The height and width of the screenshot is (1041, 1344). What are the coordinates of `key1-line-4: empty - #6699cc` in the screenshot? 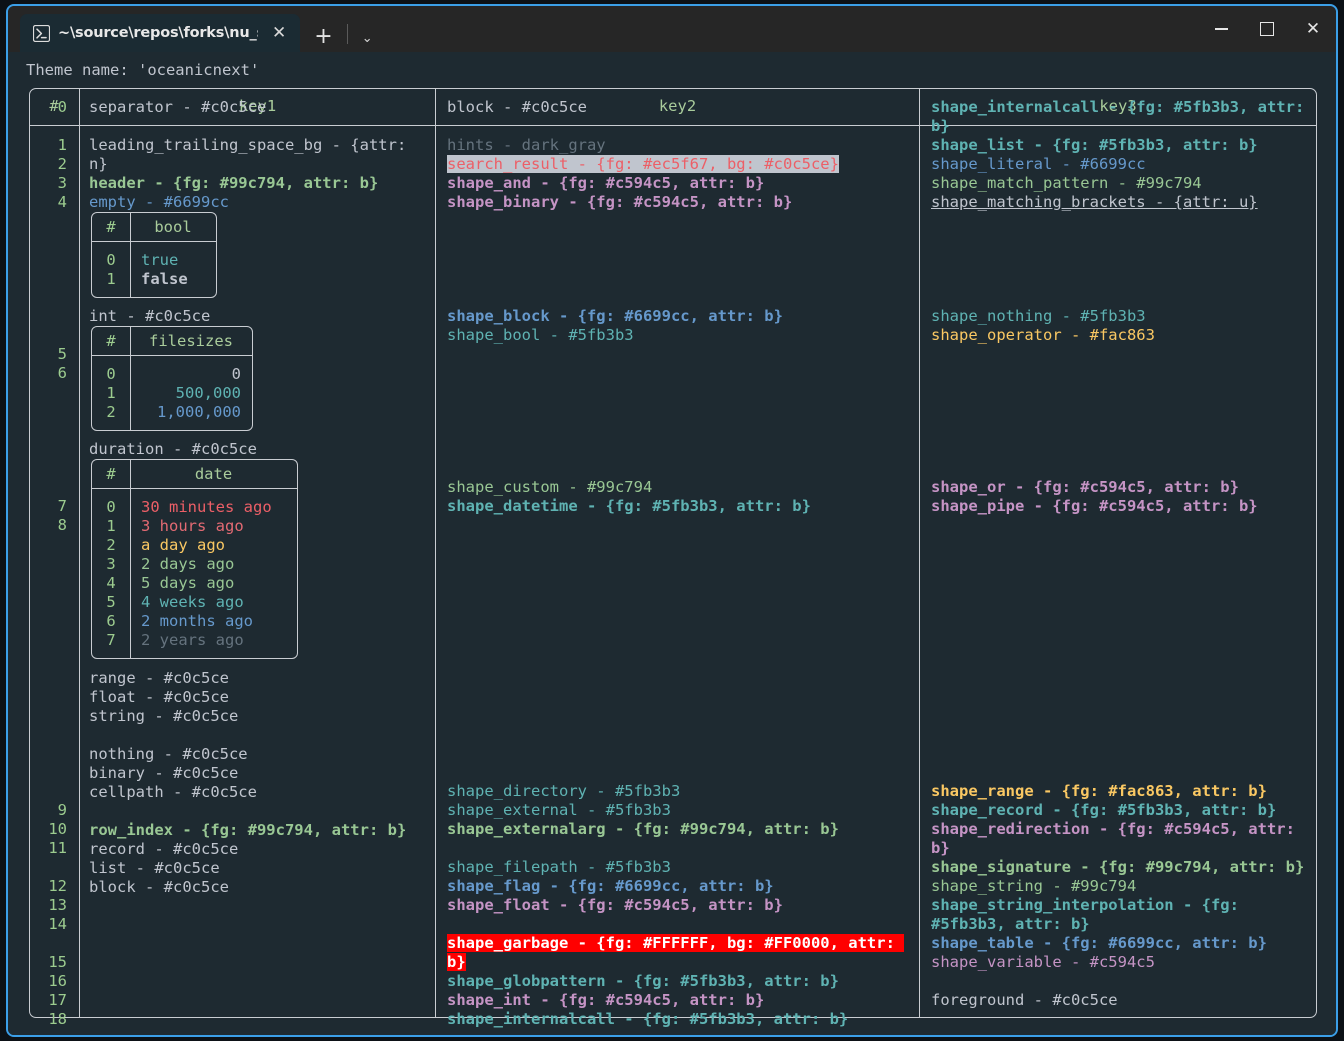 It's located at (259, 202).